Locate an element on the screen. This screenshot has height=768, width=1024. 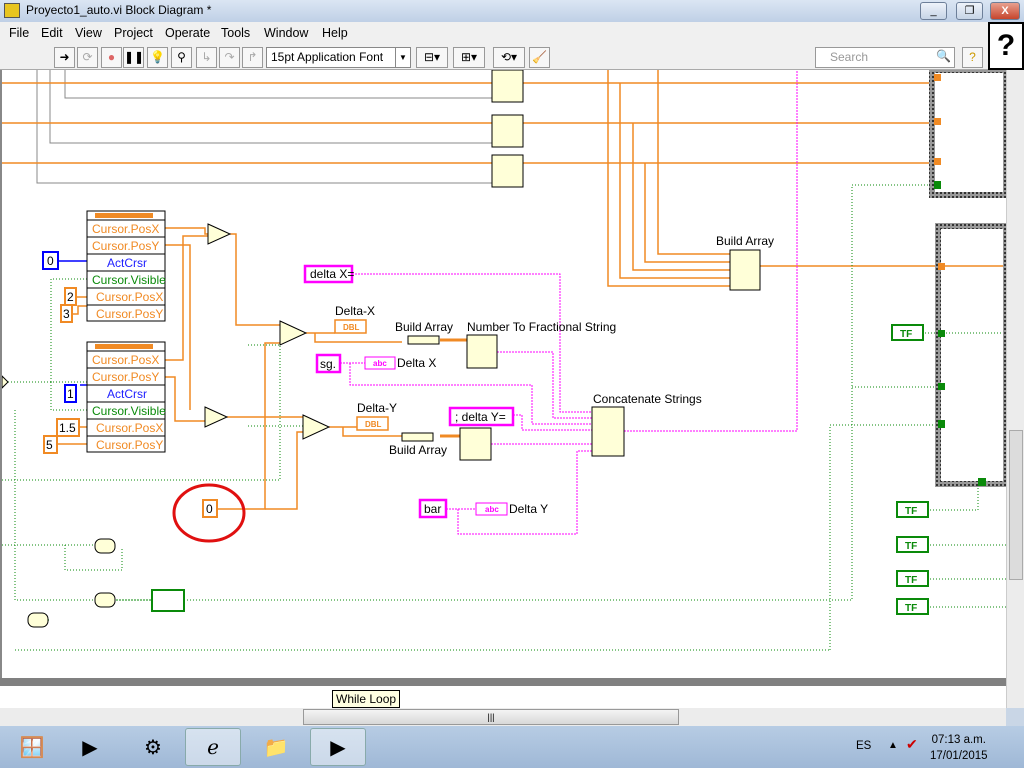
abort-icon: ● is located at coordinates (111, 57).